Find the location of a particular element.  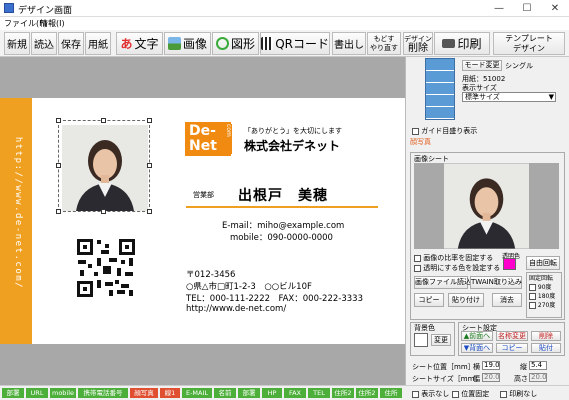

object-tag: 名前 is located at coordinates (225, 393).